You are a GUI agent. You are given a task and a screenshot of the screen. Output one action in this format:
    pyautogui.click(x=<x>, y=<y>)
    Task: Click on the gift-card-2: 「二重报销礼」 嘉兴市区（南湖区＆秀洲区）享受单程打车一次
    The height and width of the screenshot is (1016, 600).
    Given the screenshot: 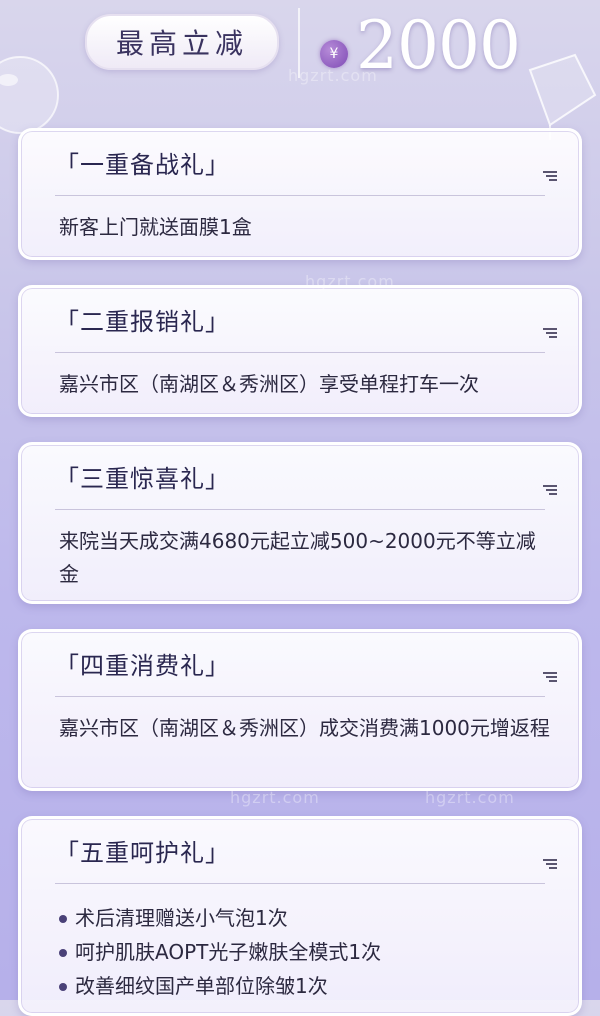 What is the action you would take?
    pyautogui.click(x=300, y=351)
    